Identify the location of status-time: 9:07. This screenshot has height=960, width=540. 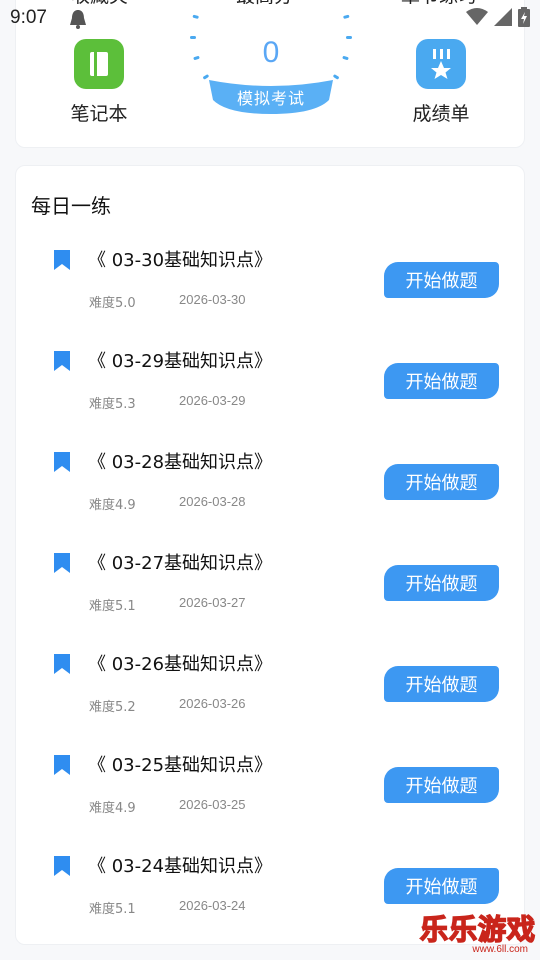
(28, 17).